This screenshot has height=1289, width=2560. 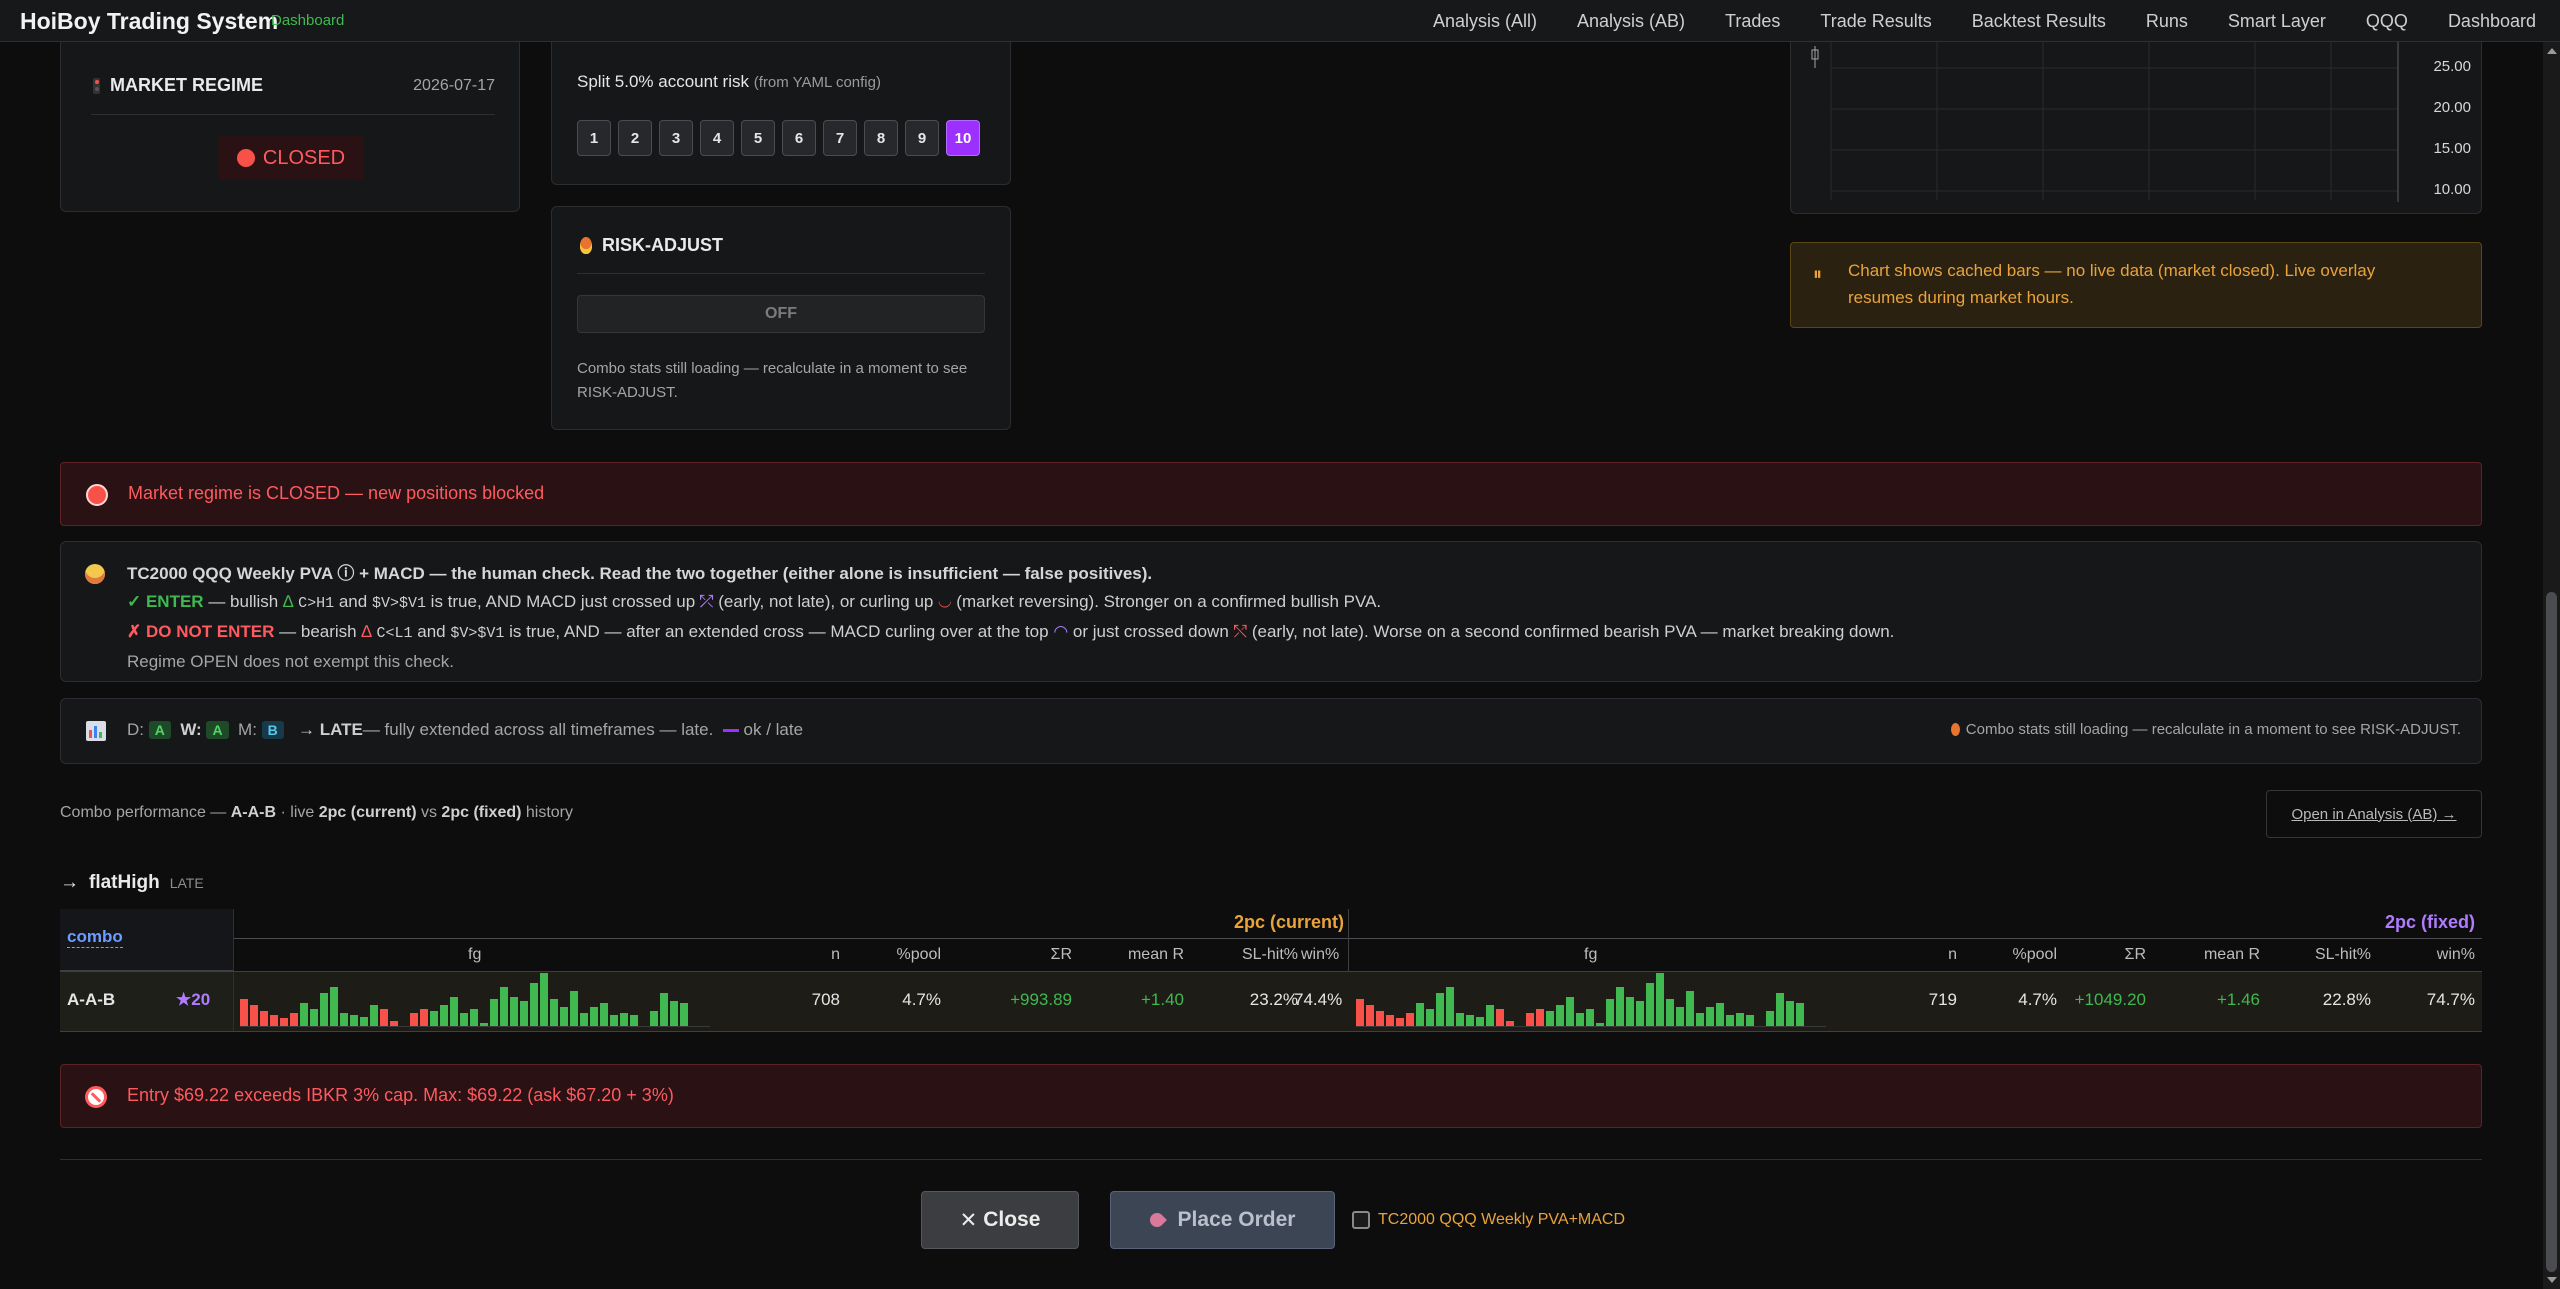 What do you see at coordinates (2551, 932) in the screenshot?
I see `scrollbar-thumb` at bounding box center [2551, 932].